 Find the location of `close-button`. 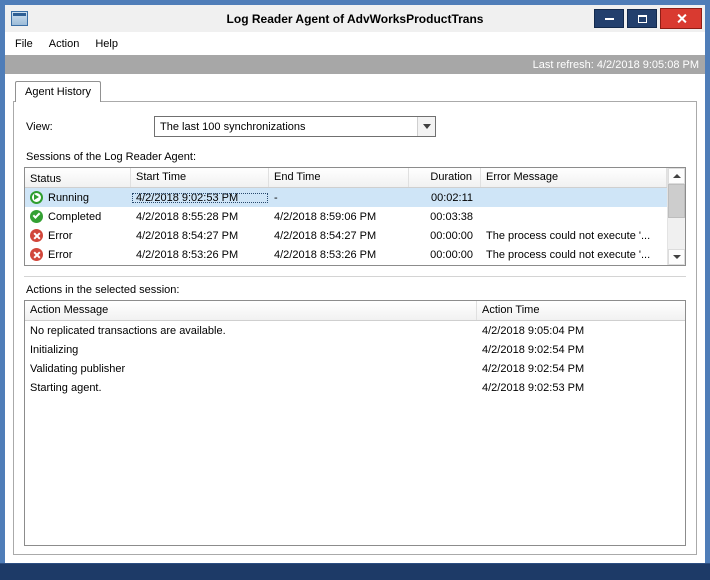

close-button is located at coordinates (681, 18).